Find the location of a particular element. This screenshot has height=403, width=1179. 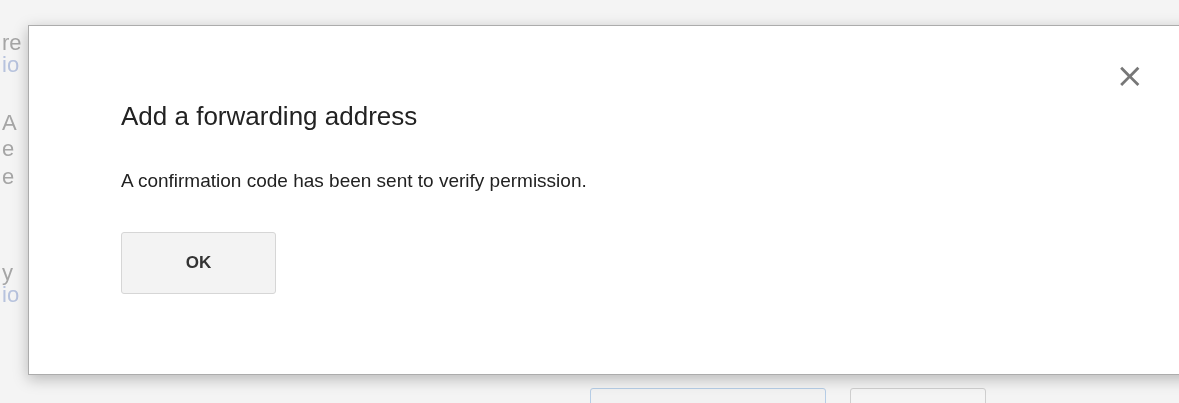

page-text-fragment: re is located at coordinates (12, 43).